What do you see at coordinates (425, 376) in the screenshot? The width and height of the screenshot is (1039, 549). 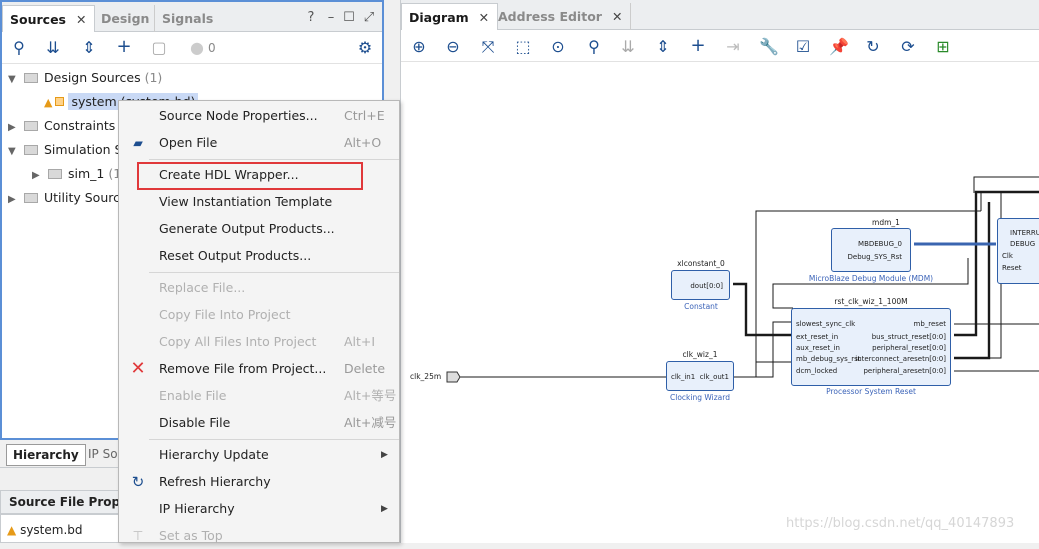 I see `port-clk-25m: clk_25m` at bounding box center [425, 376].